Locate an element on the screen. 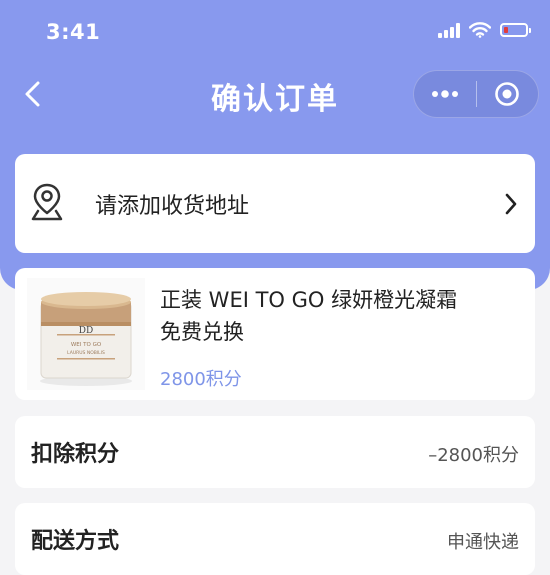 The image size is (550, 575). signal-icon is located at coordinates (449, 30).